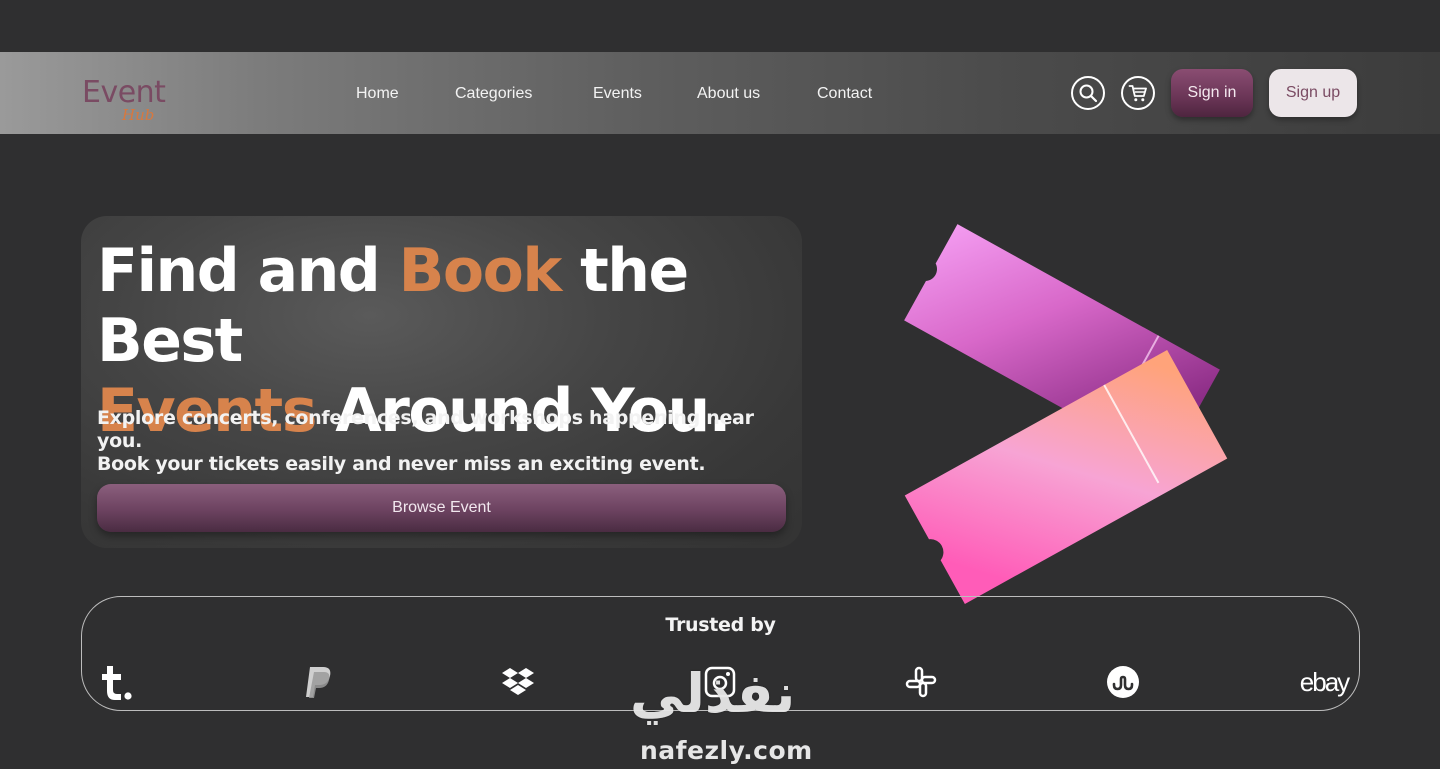 Image resolution: width=1440 pixels, height=769 pixels. I want to click on logo-subtext: Hub, so click(138, 115).